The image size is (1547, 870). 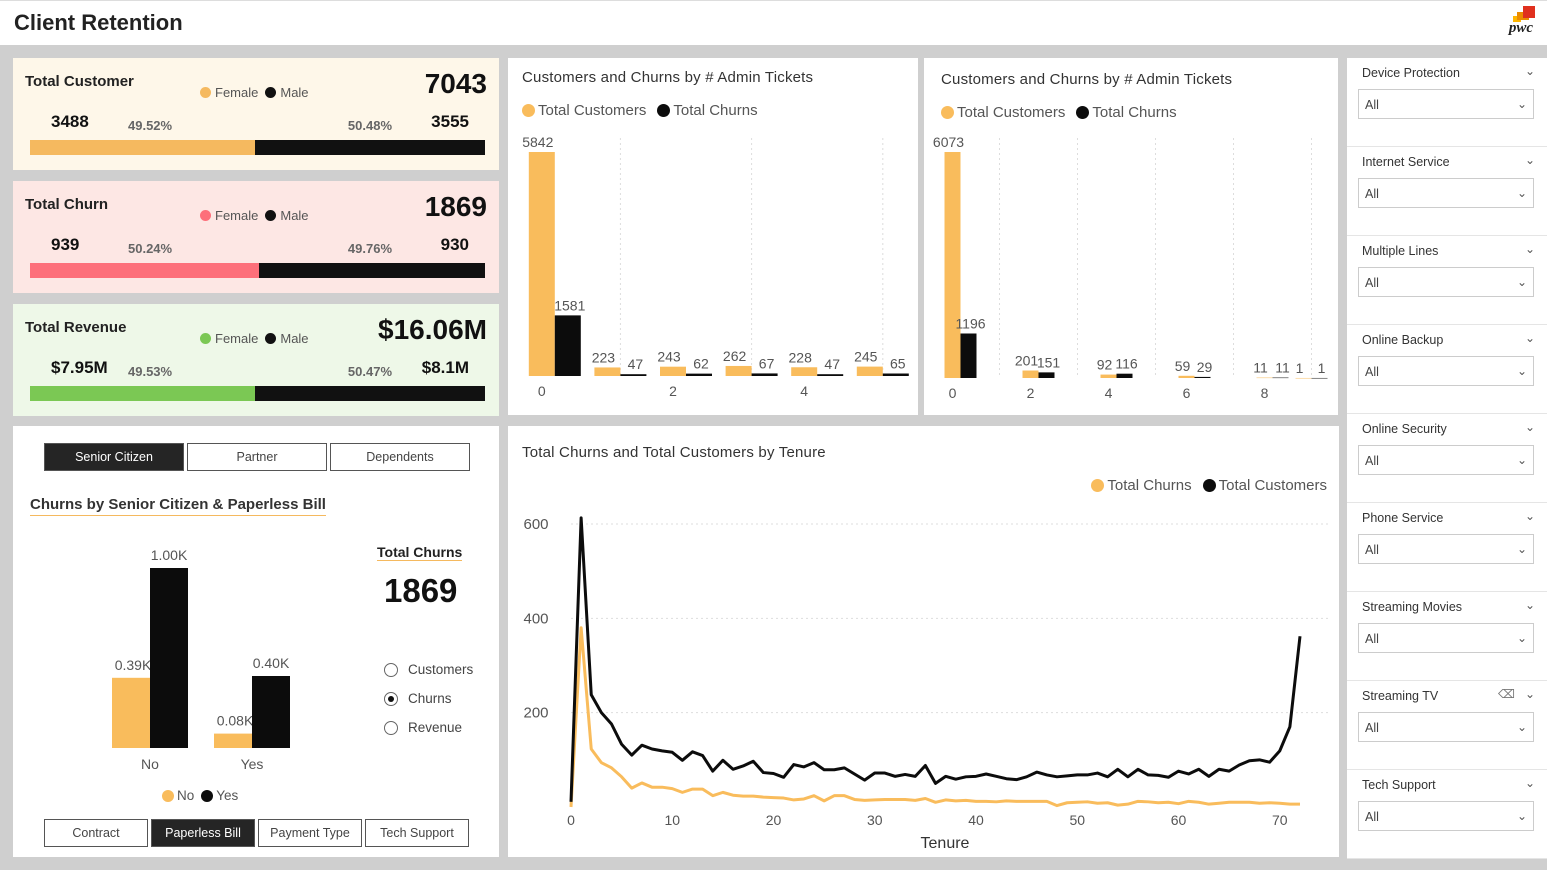 What do you see at coordinates (1446, 816) in the screenshot?
I see `tech-support-dropdown: All ⌄` at bounding box center [1446, 816].